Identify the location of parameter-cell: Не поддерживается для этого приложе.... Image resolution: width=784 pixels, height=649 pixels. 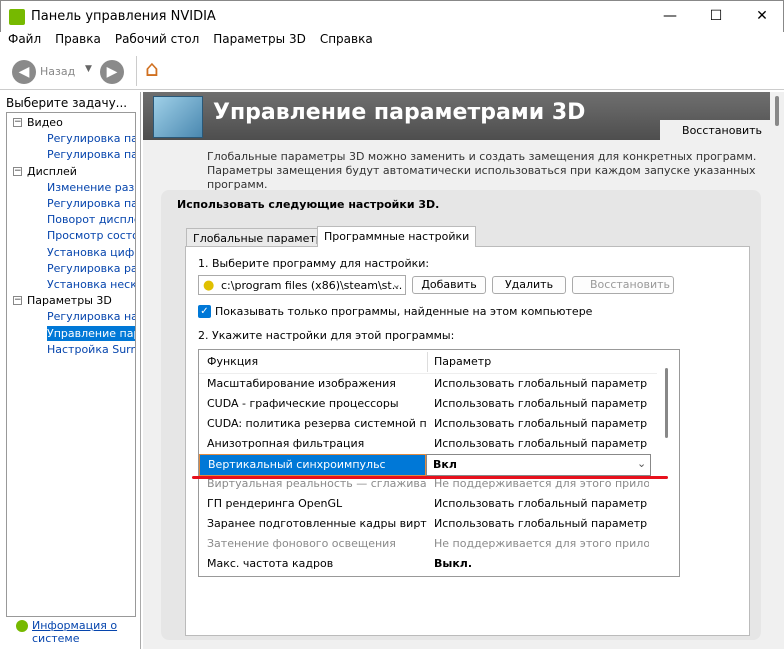
(541, 543).